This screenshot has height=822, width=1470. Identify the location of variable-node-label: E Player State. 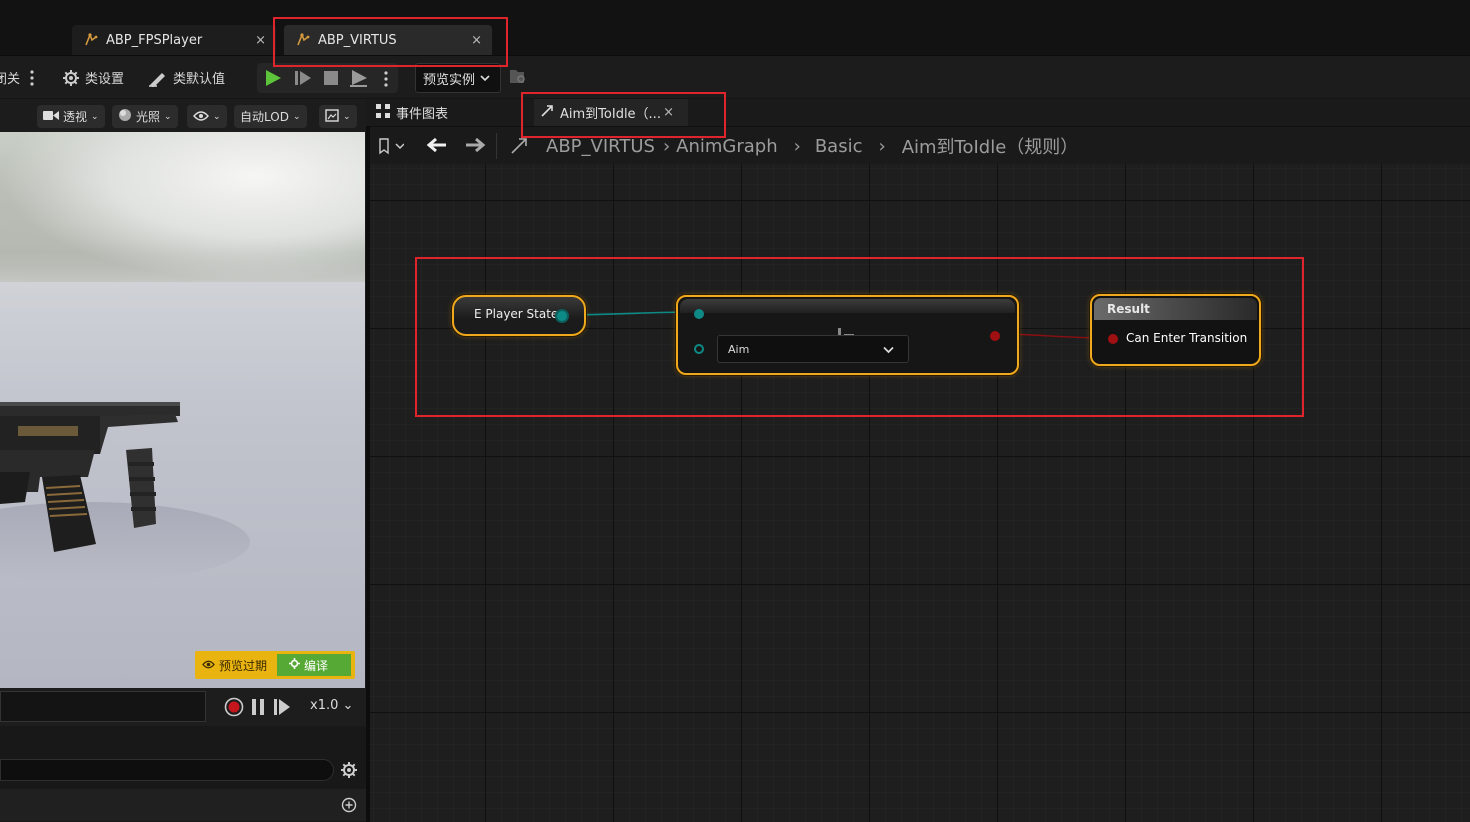
(516, 314).